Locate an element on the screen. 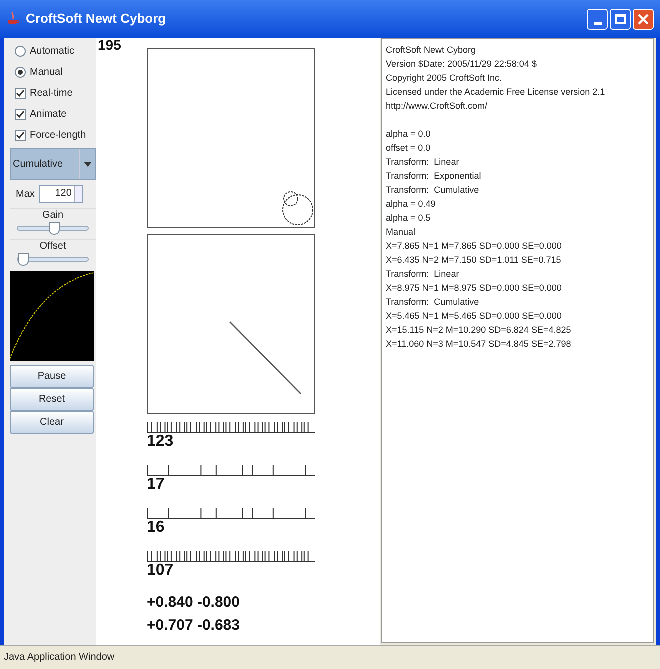 The height and width of the screenshot is (669, 660). option-label: Force-length is located at coordinates (58, 136).